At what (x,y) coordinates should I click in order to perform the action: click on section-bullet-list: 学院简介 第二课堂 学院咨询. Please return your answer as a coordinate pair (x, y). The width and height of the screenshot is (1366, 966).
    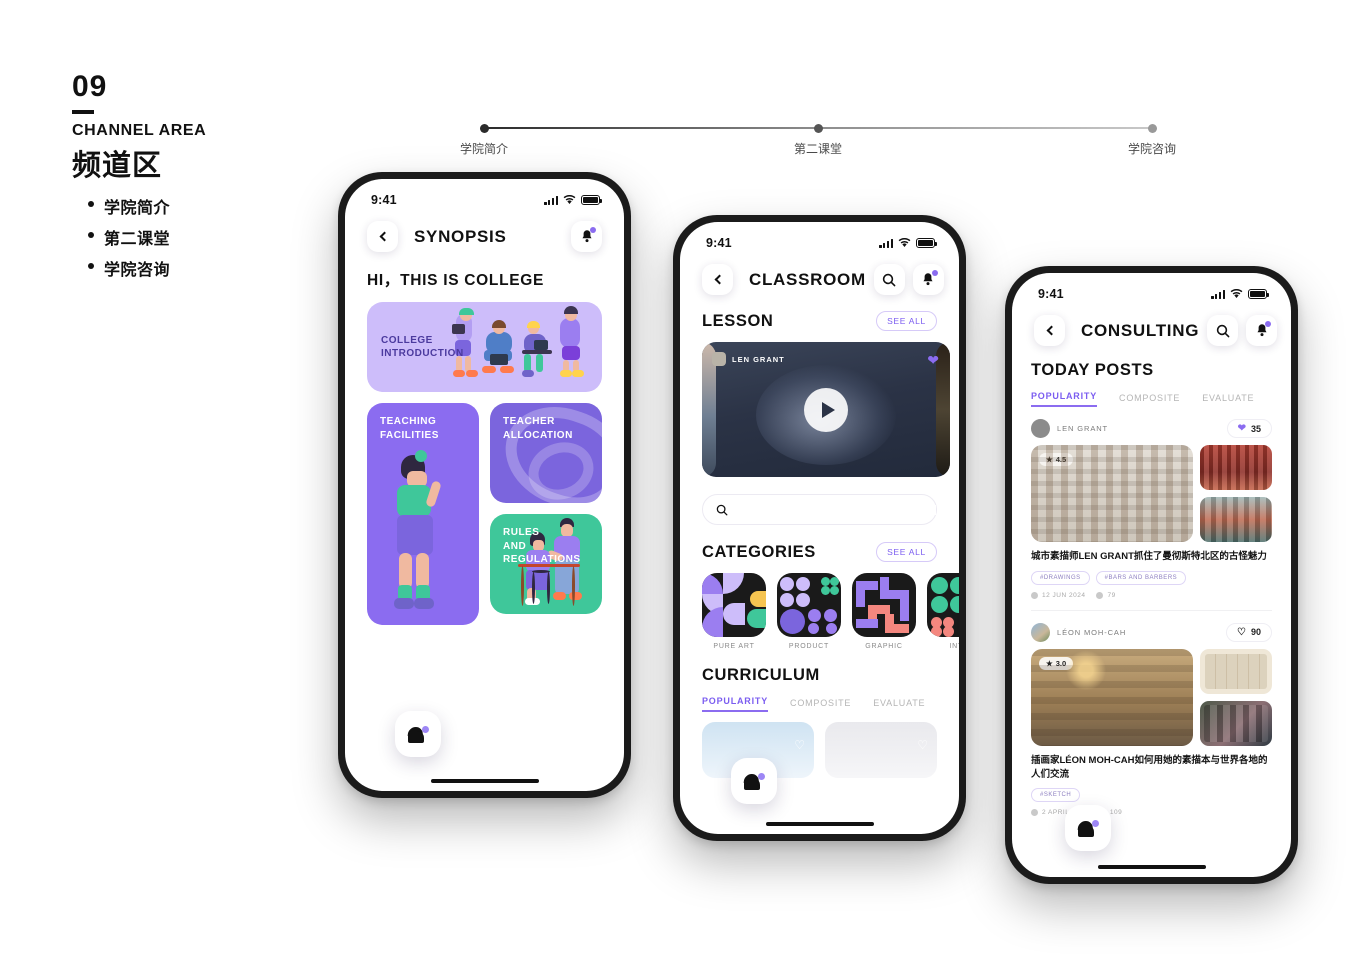
    Looking at the image, I should click on (202, 237).